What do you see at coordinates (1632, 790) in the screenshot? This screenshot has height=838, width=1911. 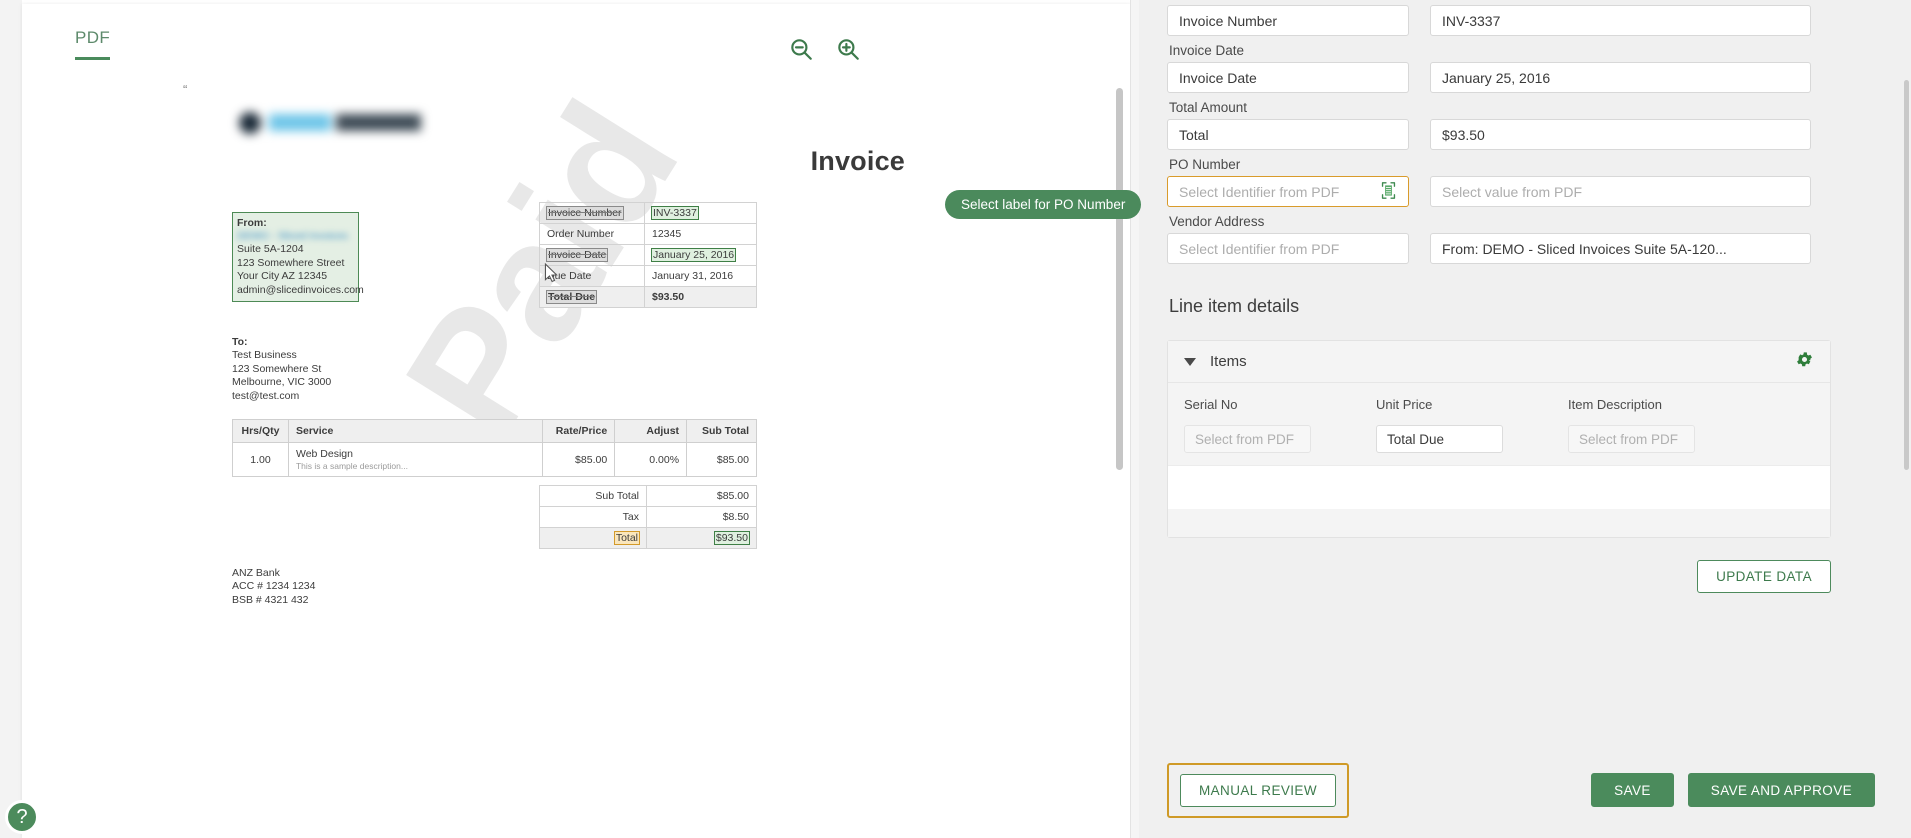 I see `save-button: SAVE` at bounding box center [1632, 790].